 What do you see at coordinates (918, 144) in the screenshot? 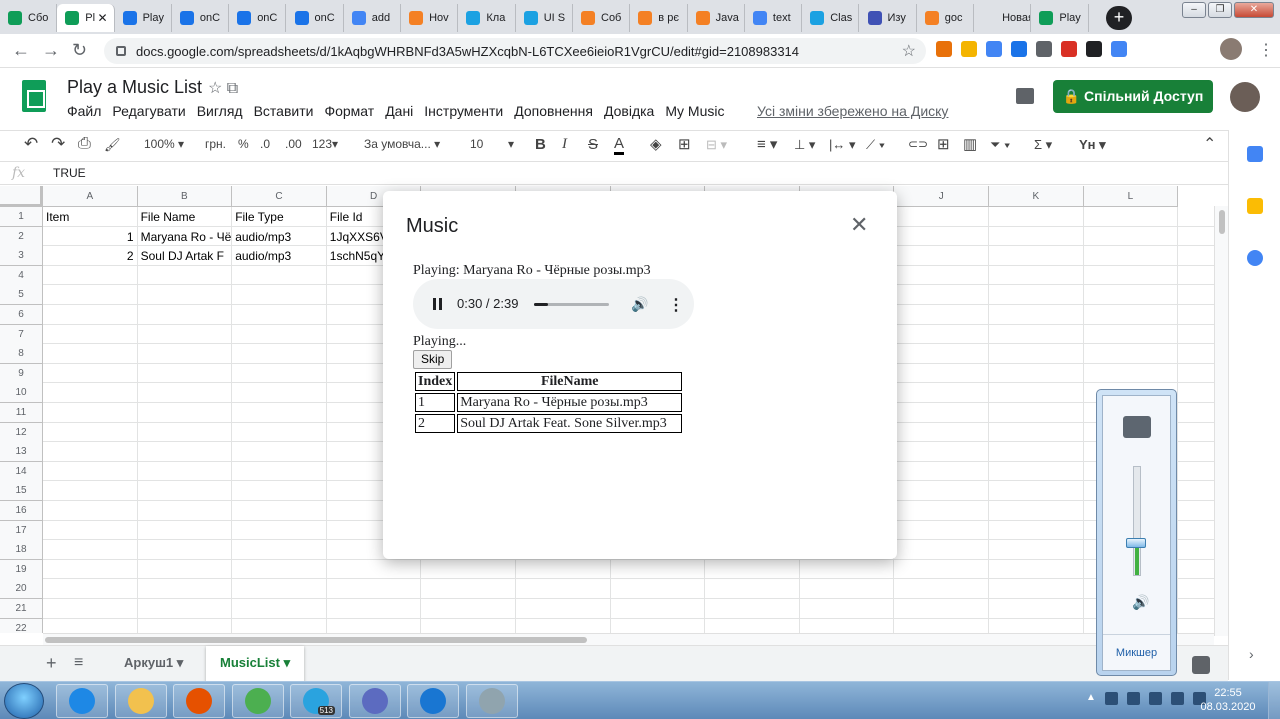
I see `insert-link-icon: ⊂⊃` at bounding box center [918, 144].